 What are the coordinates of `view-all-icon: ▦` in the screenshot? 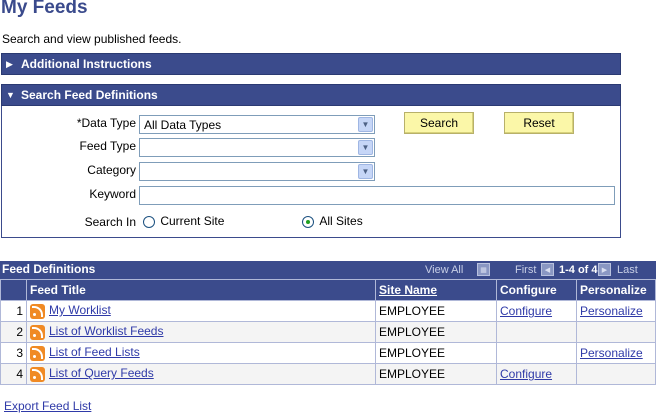 It's located at (483, 269).